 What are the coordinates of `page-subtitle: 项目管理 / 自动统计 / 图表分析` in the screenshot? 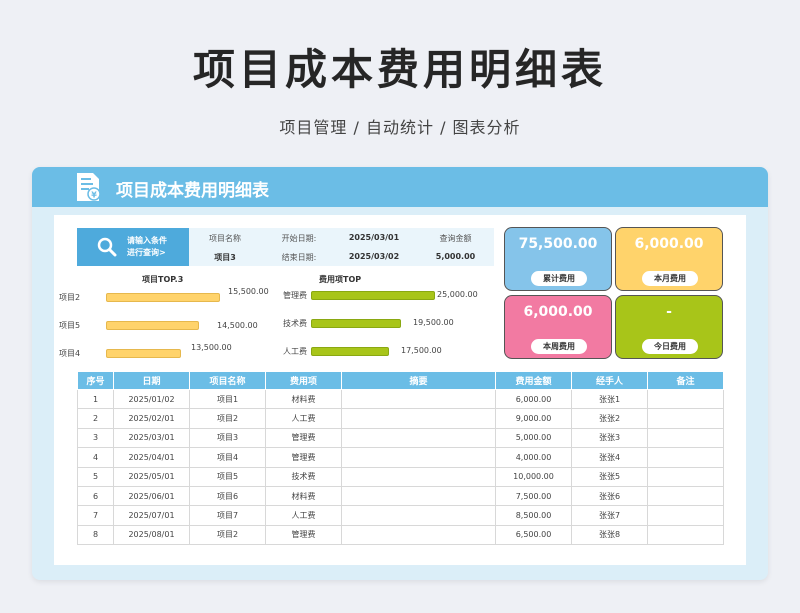 It's located at (400, 127).